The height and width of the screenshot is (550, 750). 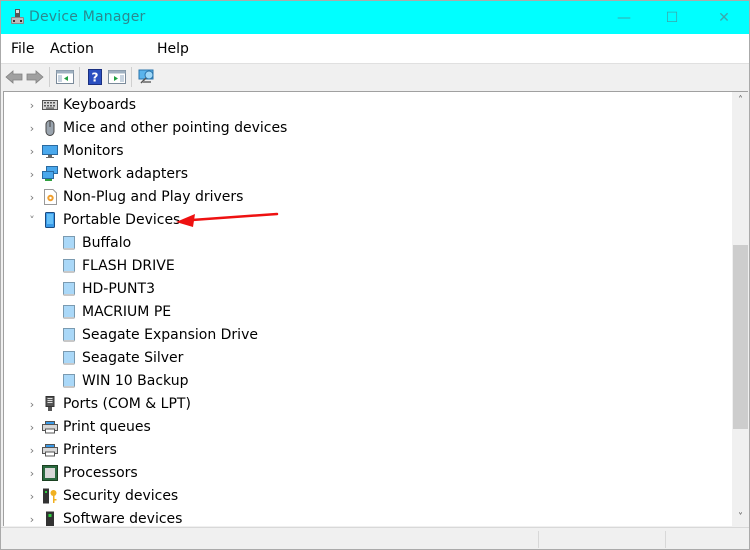 I want to click on chevron-up-icon: ˄, so click(x=740, y=100).